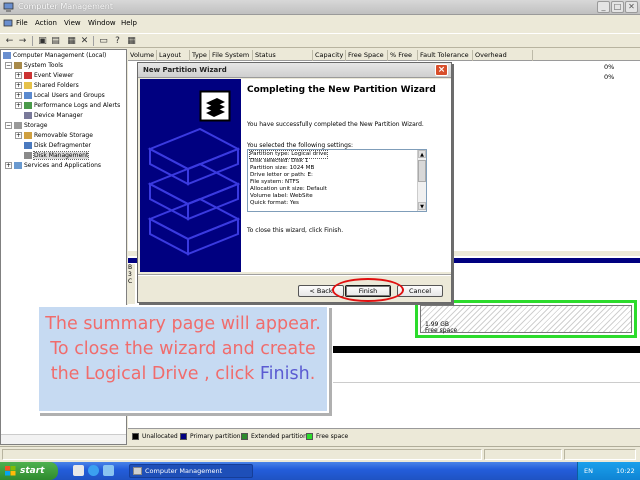  I want to click on shared-folder-icon, so click(28, 85).